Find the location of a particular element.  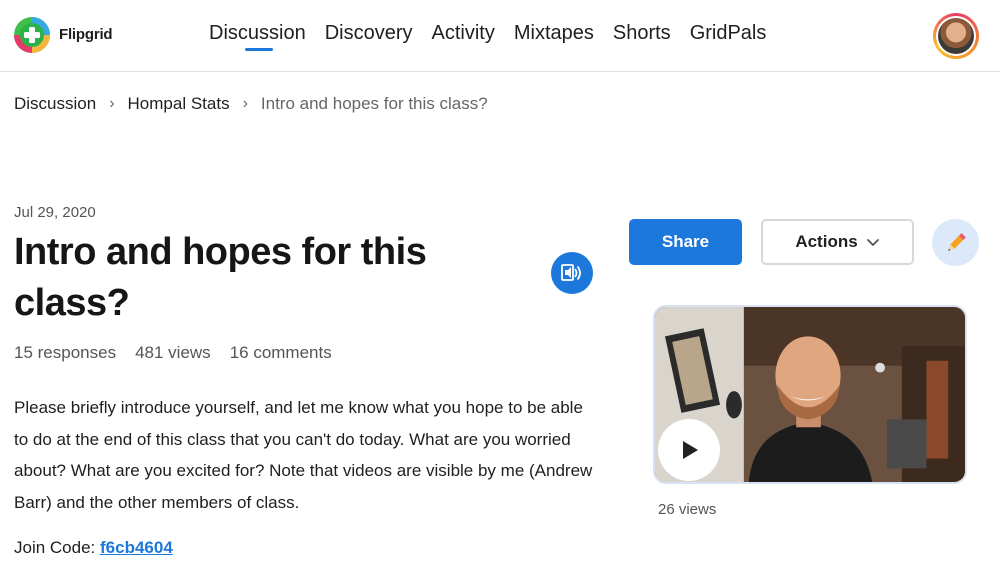

actions-dropdown-button: Actions is located at coordinates (837, 242).